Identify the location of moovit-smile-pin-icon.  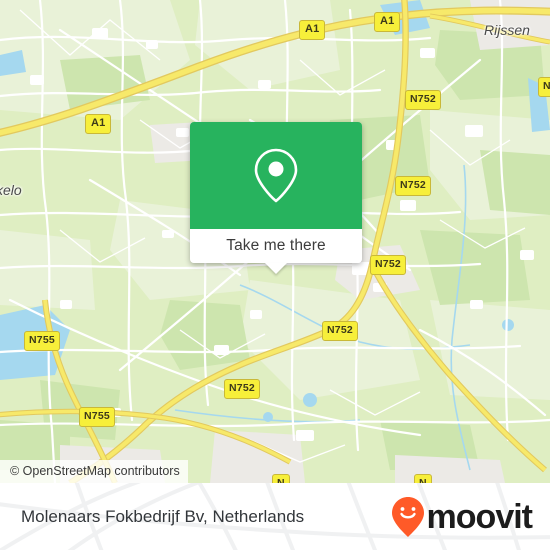
(407, 516).